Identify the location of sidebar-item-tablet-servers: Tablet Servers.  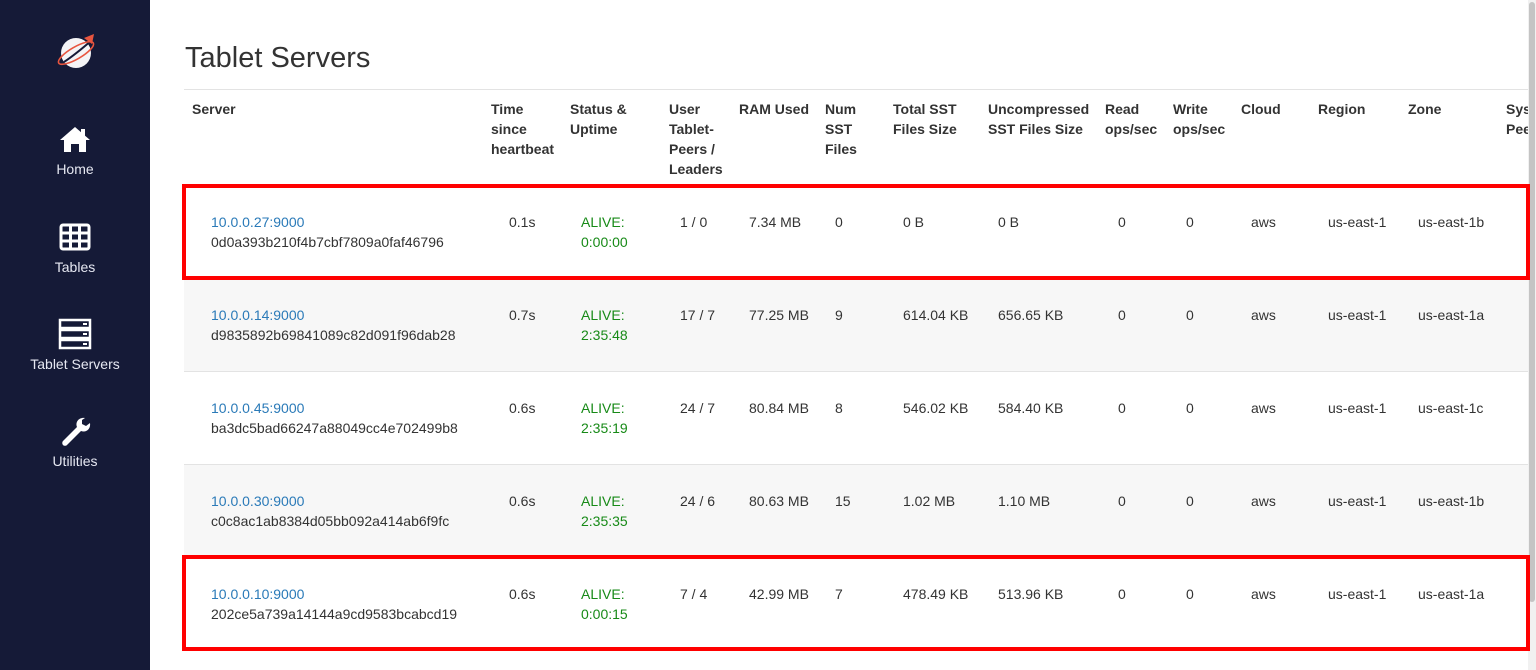
(75, 345).